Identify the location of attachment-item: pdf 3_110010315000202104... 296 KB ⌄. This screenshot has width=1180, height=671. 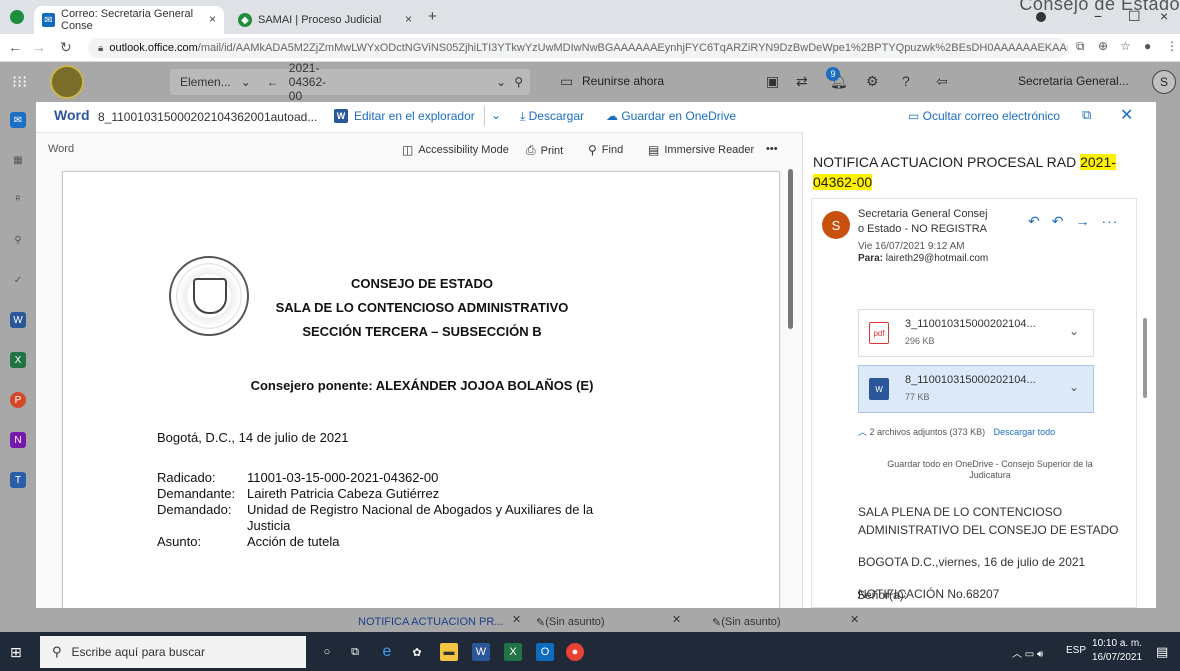
(976, 333).